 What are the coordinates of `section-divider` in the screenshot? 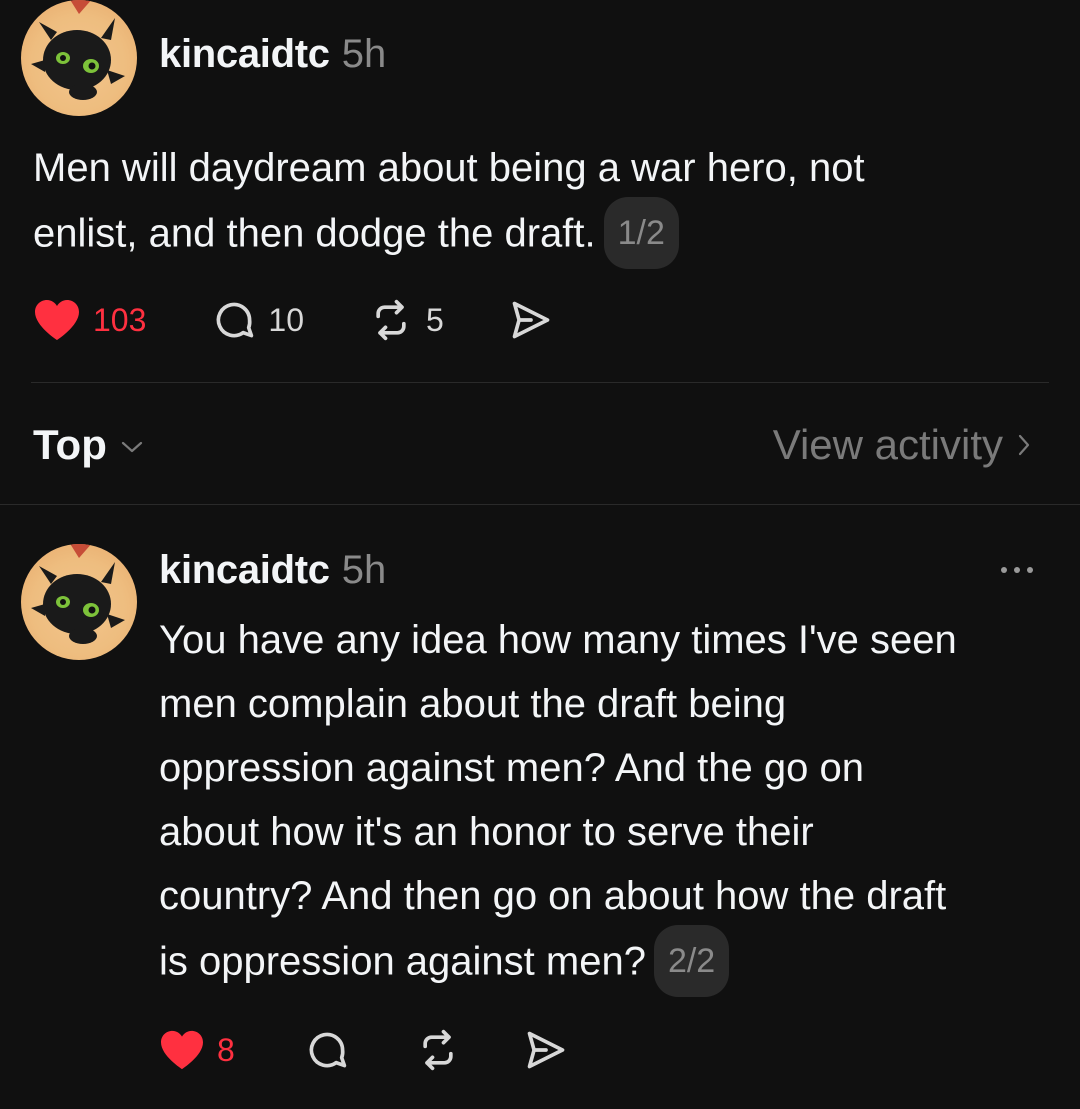 It's located at (540, 504).